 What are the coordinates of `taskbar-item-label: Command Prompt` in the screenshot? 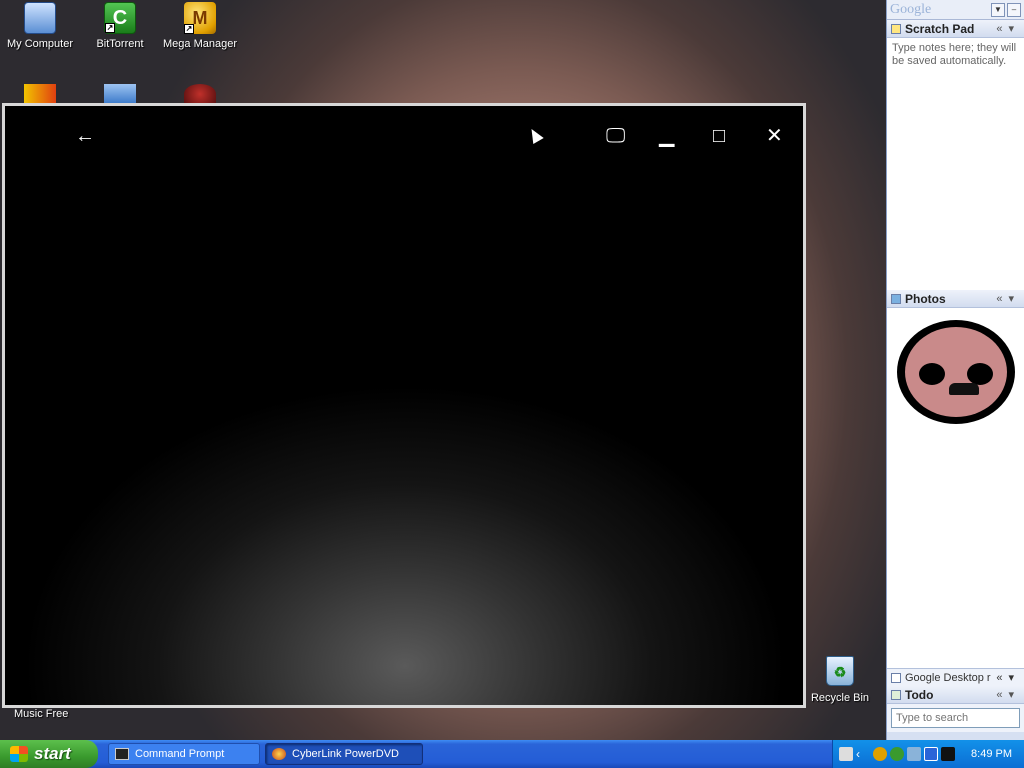 It's located at (180, 754).